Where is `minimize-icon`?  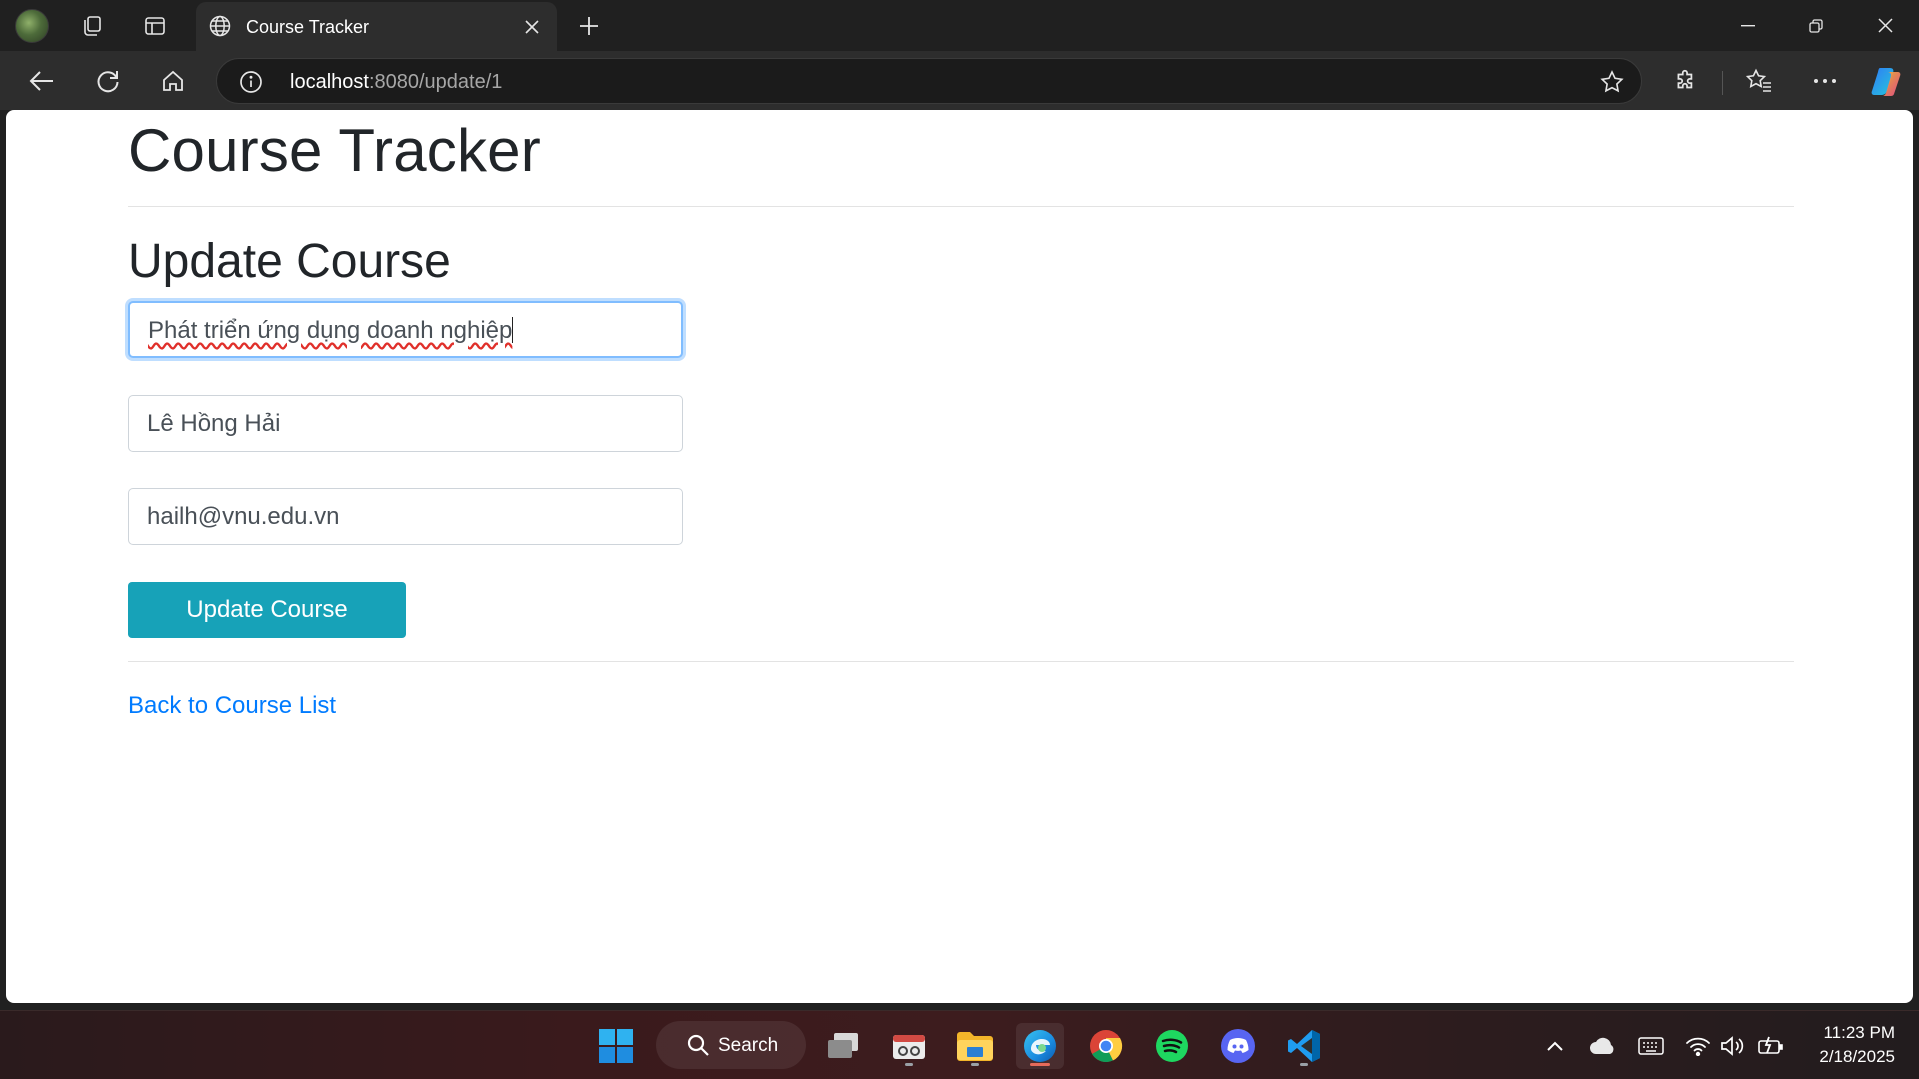
minimize-icon is located at coordinates (1748, 25).